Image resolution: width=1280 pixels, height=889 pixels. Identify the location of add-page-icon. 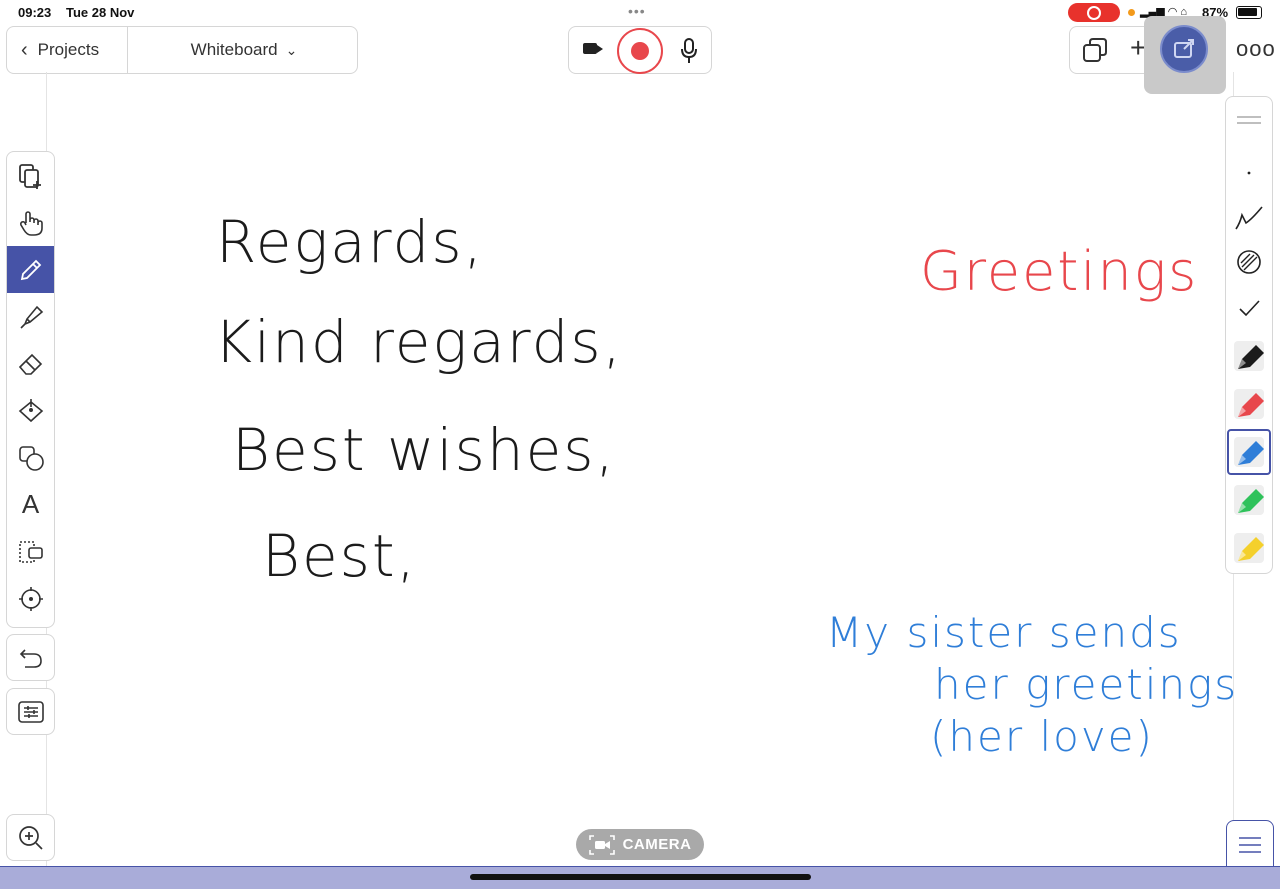
(29, 176).